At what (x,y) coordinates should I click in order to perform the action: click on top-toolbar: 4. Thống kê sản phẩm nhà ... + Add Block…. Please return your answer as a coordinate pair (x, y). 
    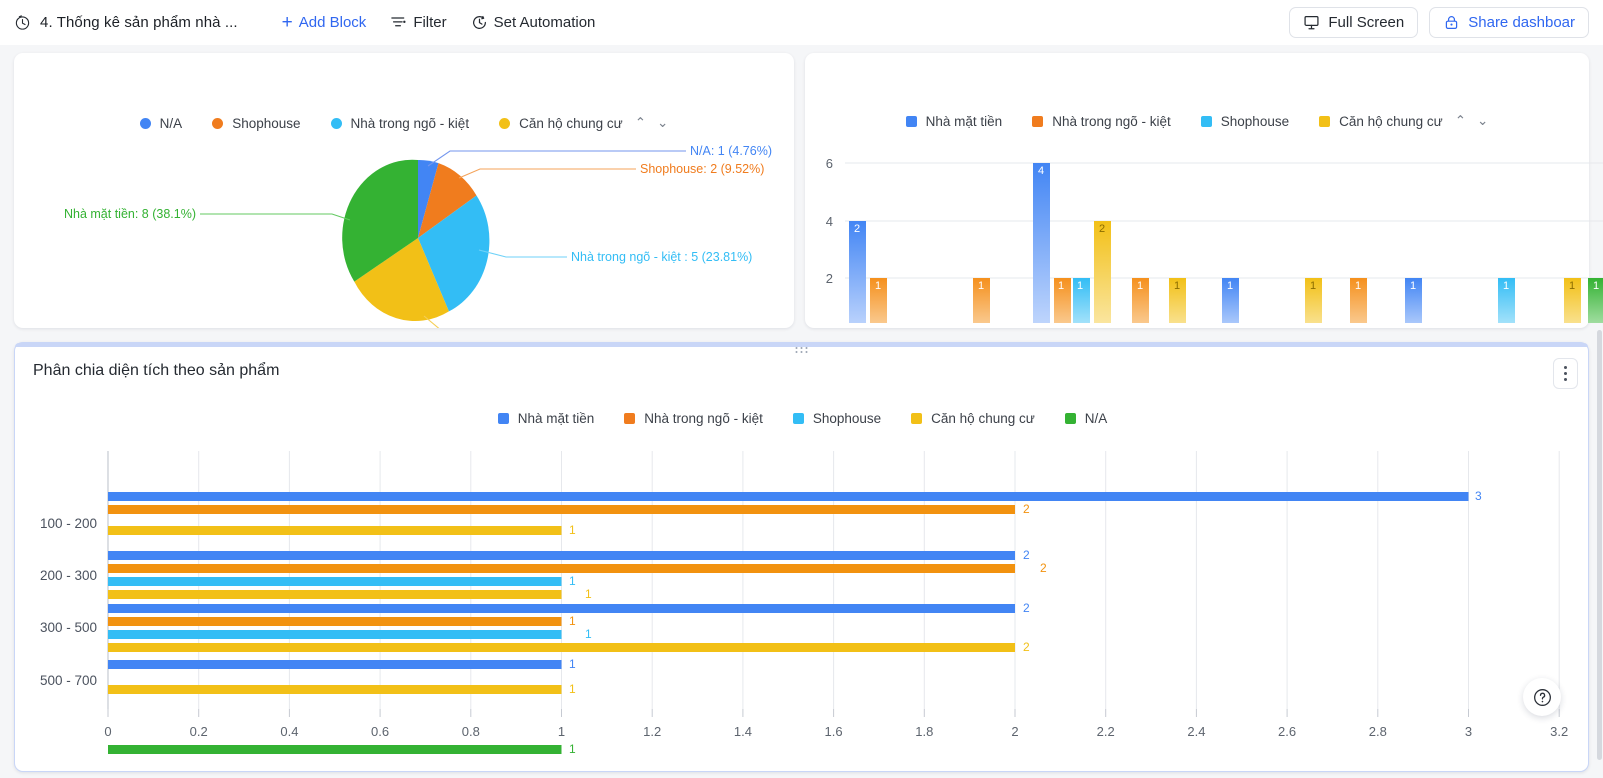
    Looking at the image, I should click on (801, 22).